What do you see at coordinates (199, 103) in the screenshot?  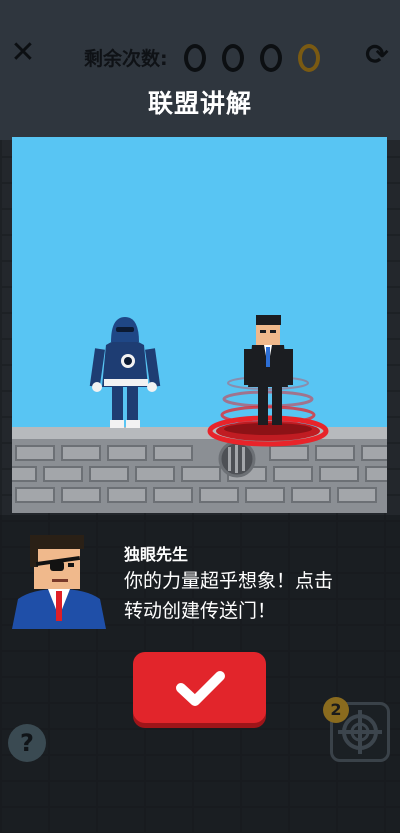 I see `page-title: 联盟讲解` at bounding box center [199, 103].